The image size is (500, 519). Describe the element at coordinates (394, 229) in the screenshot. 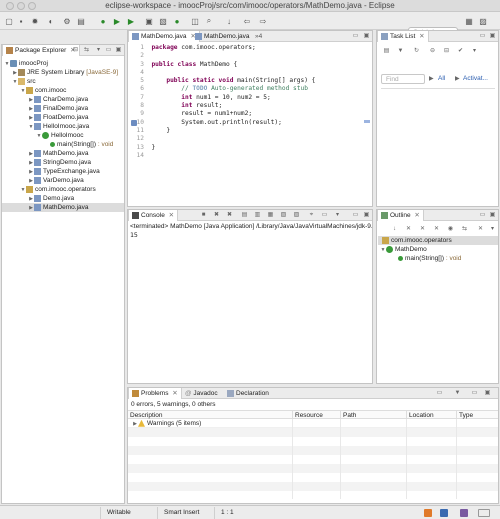

I see `sort-icon: ↓` at that location.